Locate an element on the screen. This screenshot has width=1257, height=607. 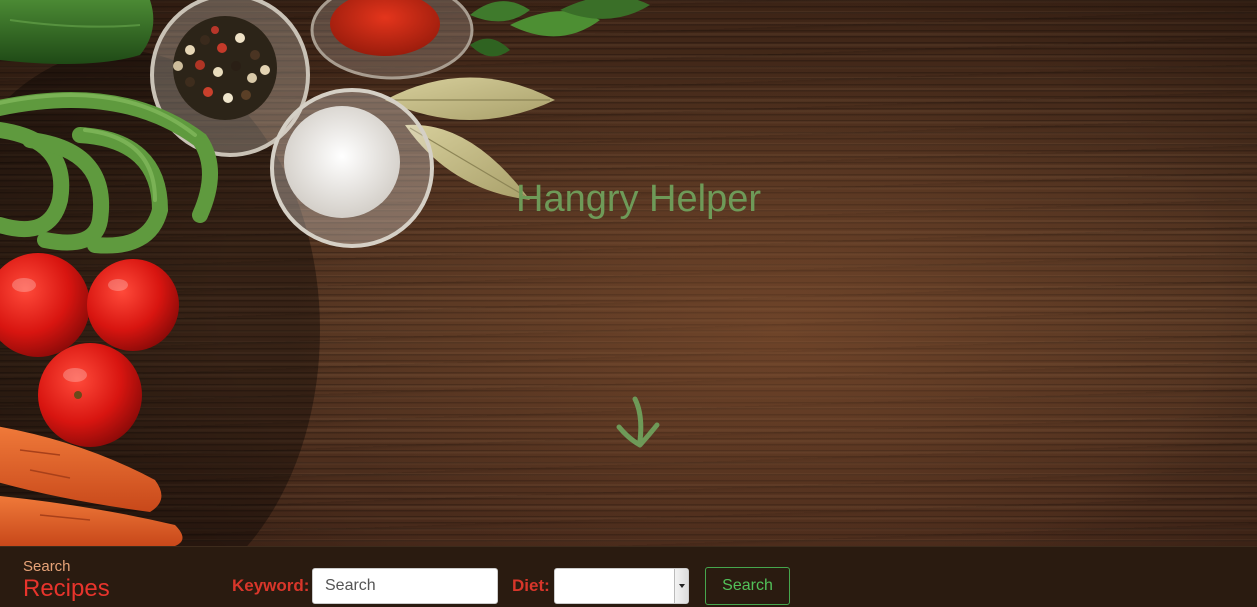
search-recipes-brand: Search Recipes is located at coordinates (66, 580).